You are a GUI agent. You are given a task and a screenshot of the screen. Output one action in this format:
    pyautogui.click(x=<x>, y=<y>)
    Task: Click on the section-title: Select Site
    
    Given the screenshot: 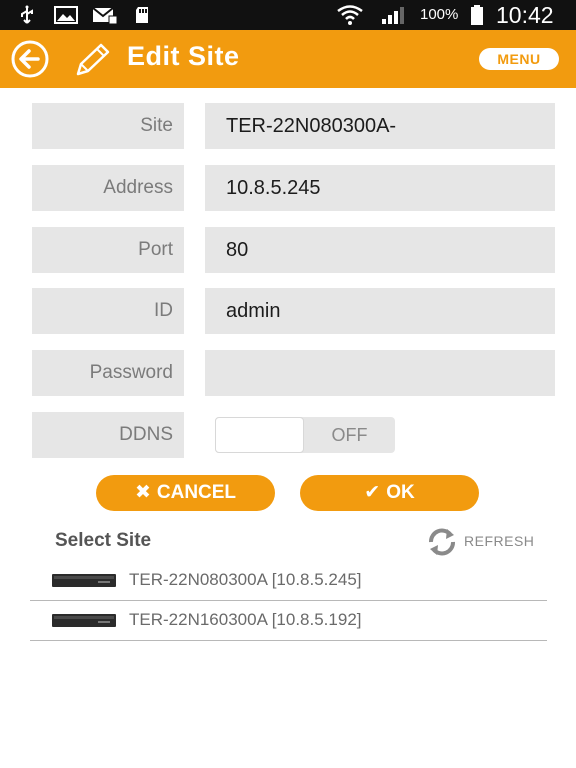 What is the action you would take?
    pyautogui.click(x=103, y=540)
    